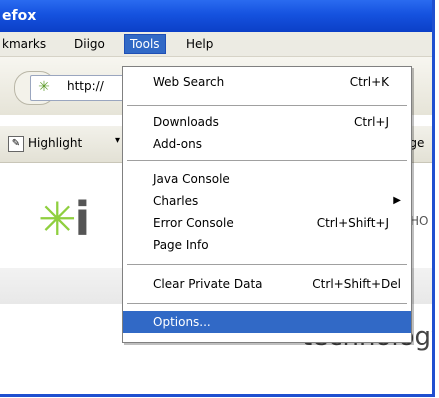 The width and height of the screenshot is (439, 398). What do you see at coordinates (19, 16) in the screenshot?
I see `window-title: efox` at bounding box center [19, 16].